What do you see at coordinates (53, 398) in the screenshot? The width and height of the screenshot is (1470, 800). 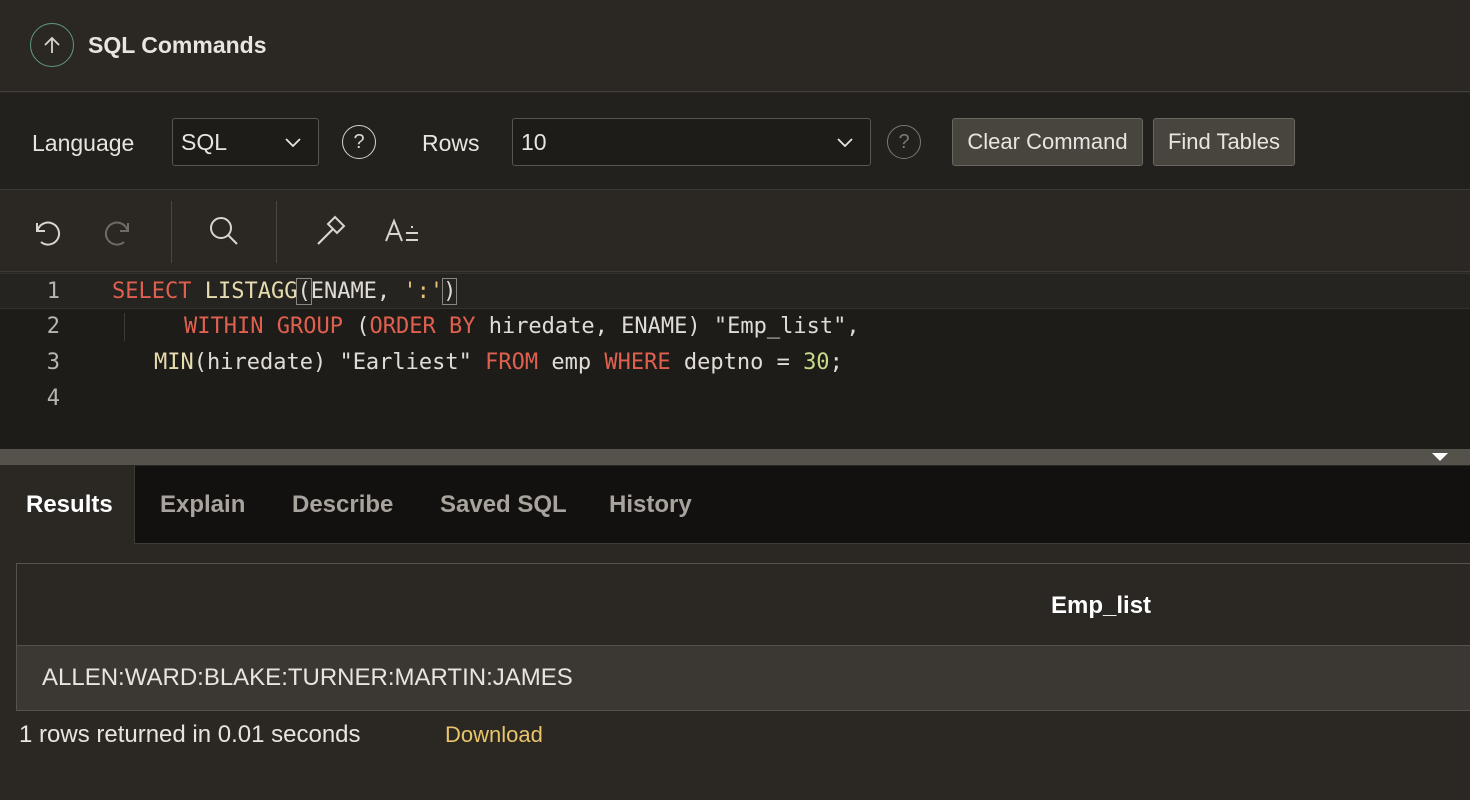 I see `line-number: 4` at bounding box center [53, 398].